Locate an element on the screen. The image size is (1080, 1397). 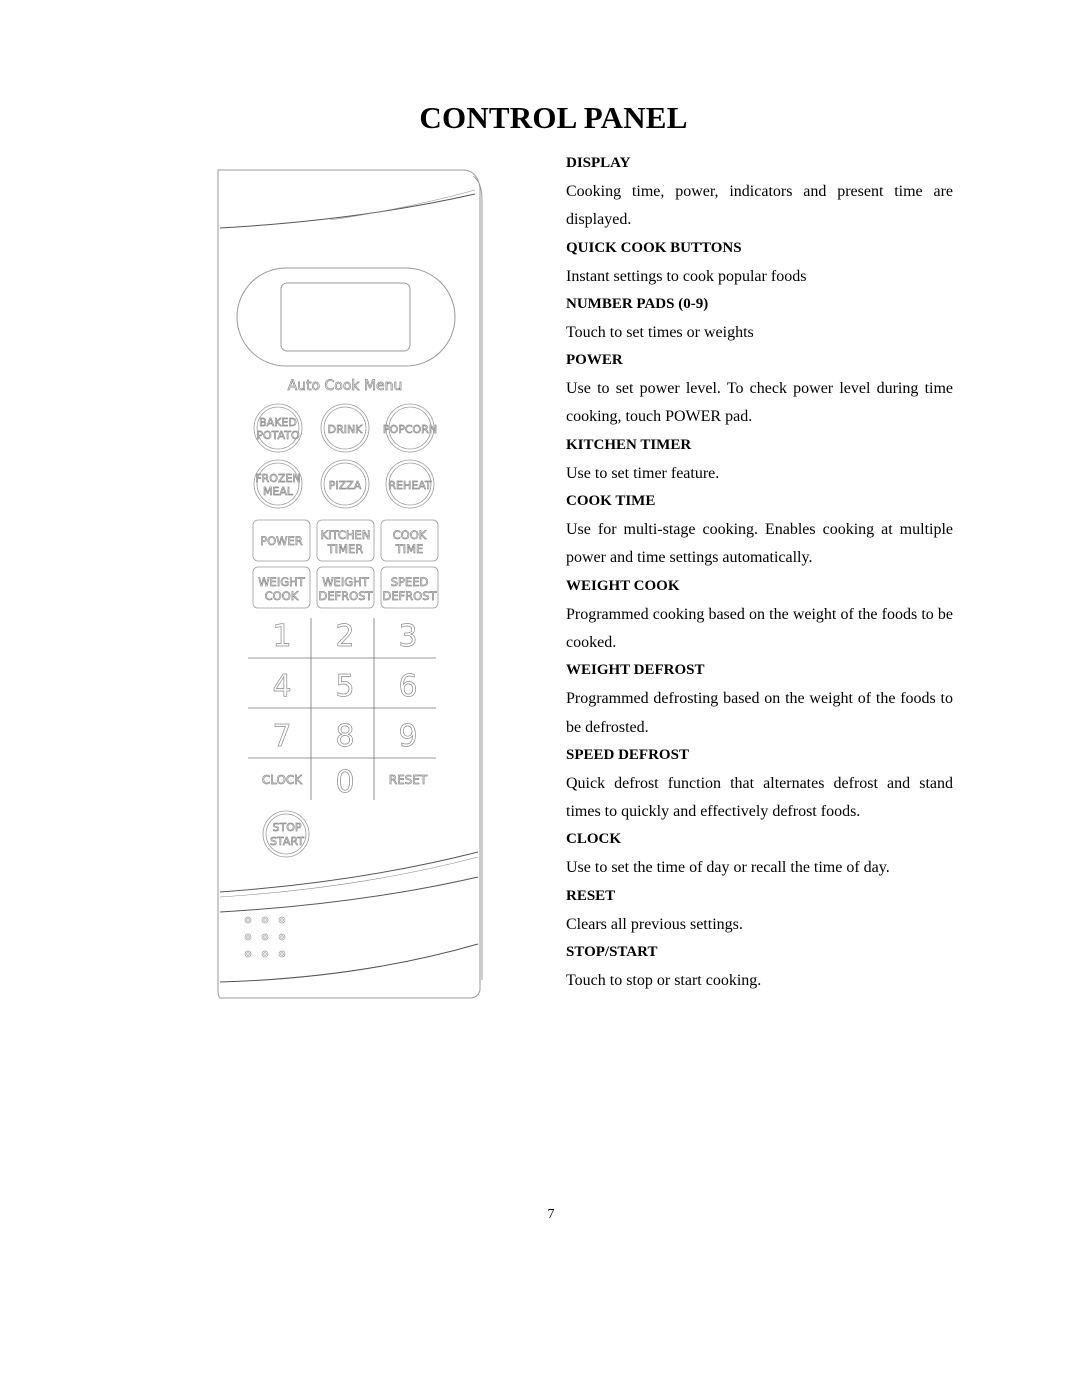
speaker-grille-icon is located at coordinates (265, 937).